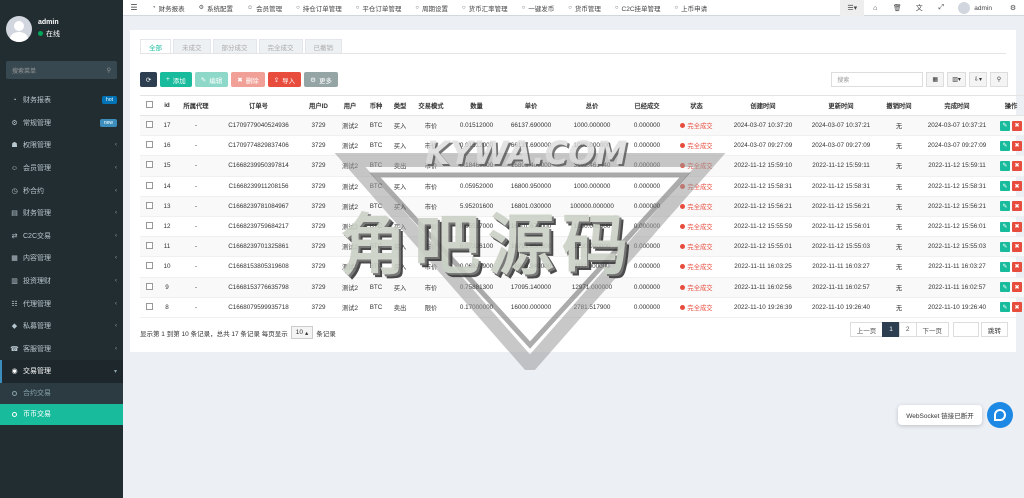  What do you see at coordinates (1013, 8) in the screenshot?
I see `settings-icon: ⚙` at bounding box center [1013, 8].